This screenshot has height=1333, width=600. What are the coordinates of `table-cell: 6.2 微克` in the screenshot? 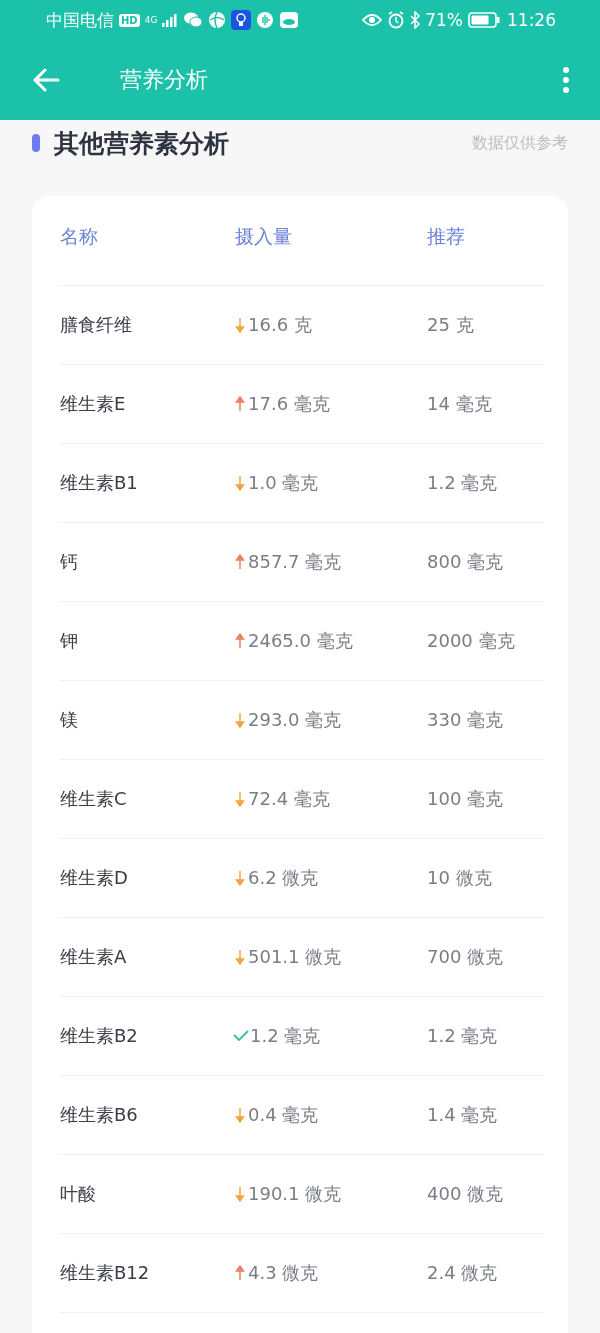 It's located at (283, 878).